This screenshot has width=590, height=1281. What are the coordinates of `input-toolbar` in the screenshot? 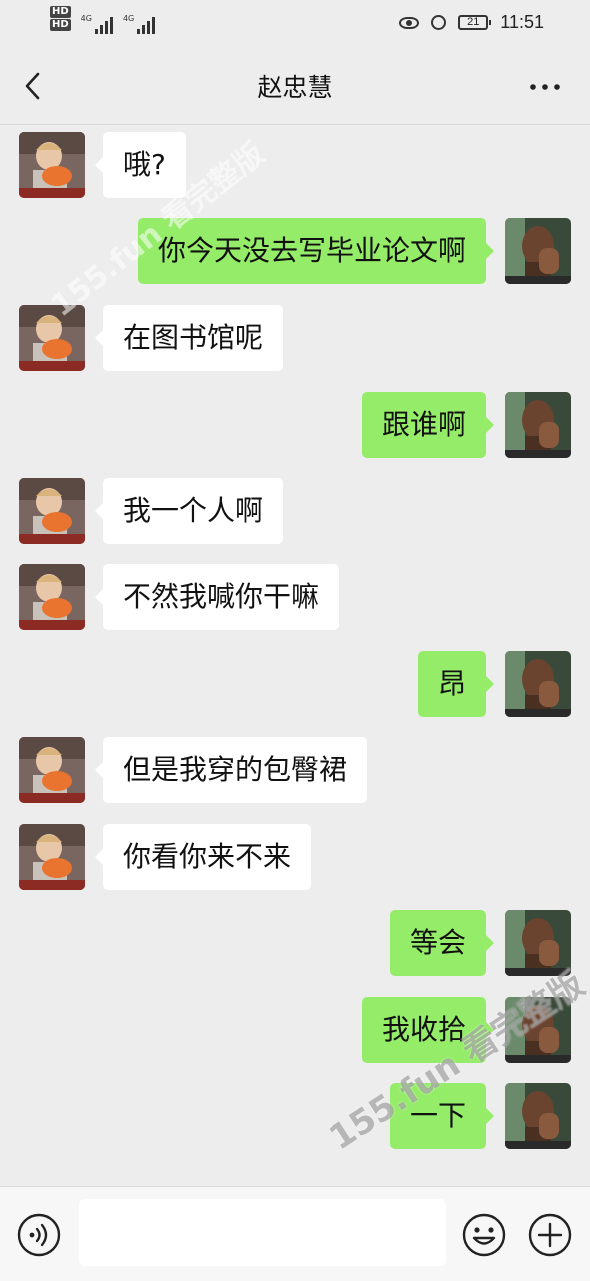 It's located at (295, 1233).